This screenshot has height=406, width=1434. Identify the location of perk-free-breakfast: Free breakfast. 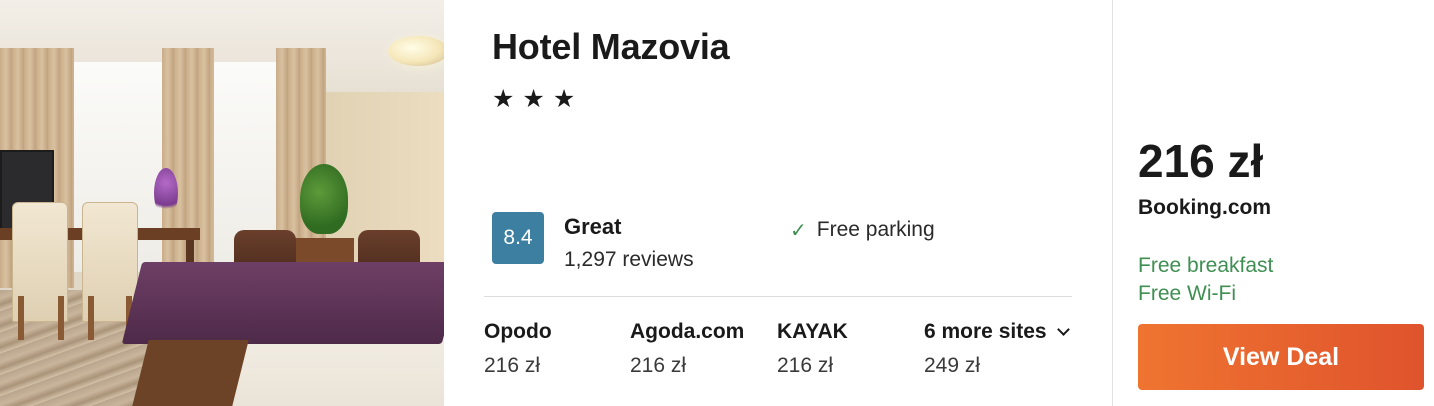
(1206, 265).